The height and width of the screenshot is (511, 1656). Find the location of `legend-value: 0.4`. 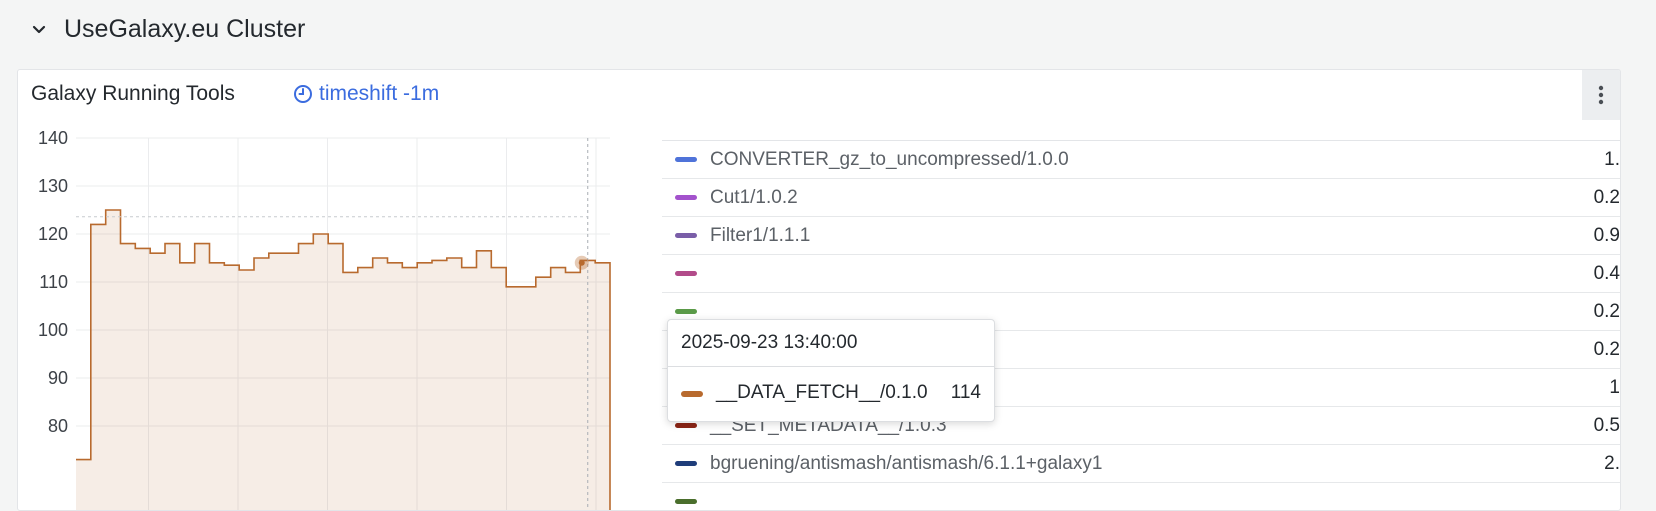

legend-value: 0.4 is located at coordinates (1606, 273).